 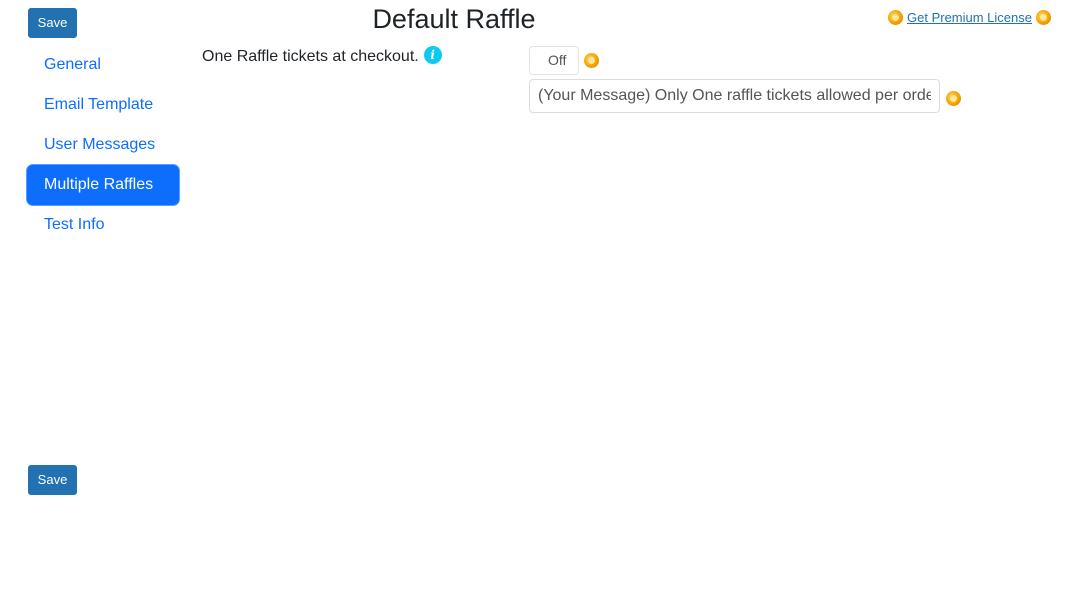 I want to click on premium-license: Get Premium License, so click(x=969, y=17).